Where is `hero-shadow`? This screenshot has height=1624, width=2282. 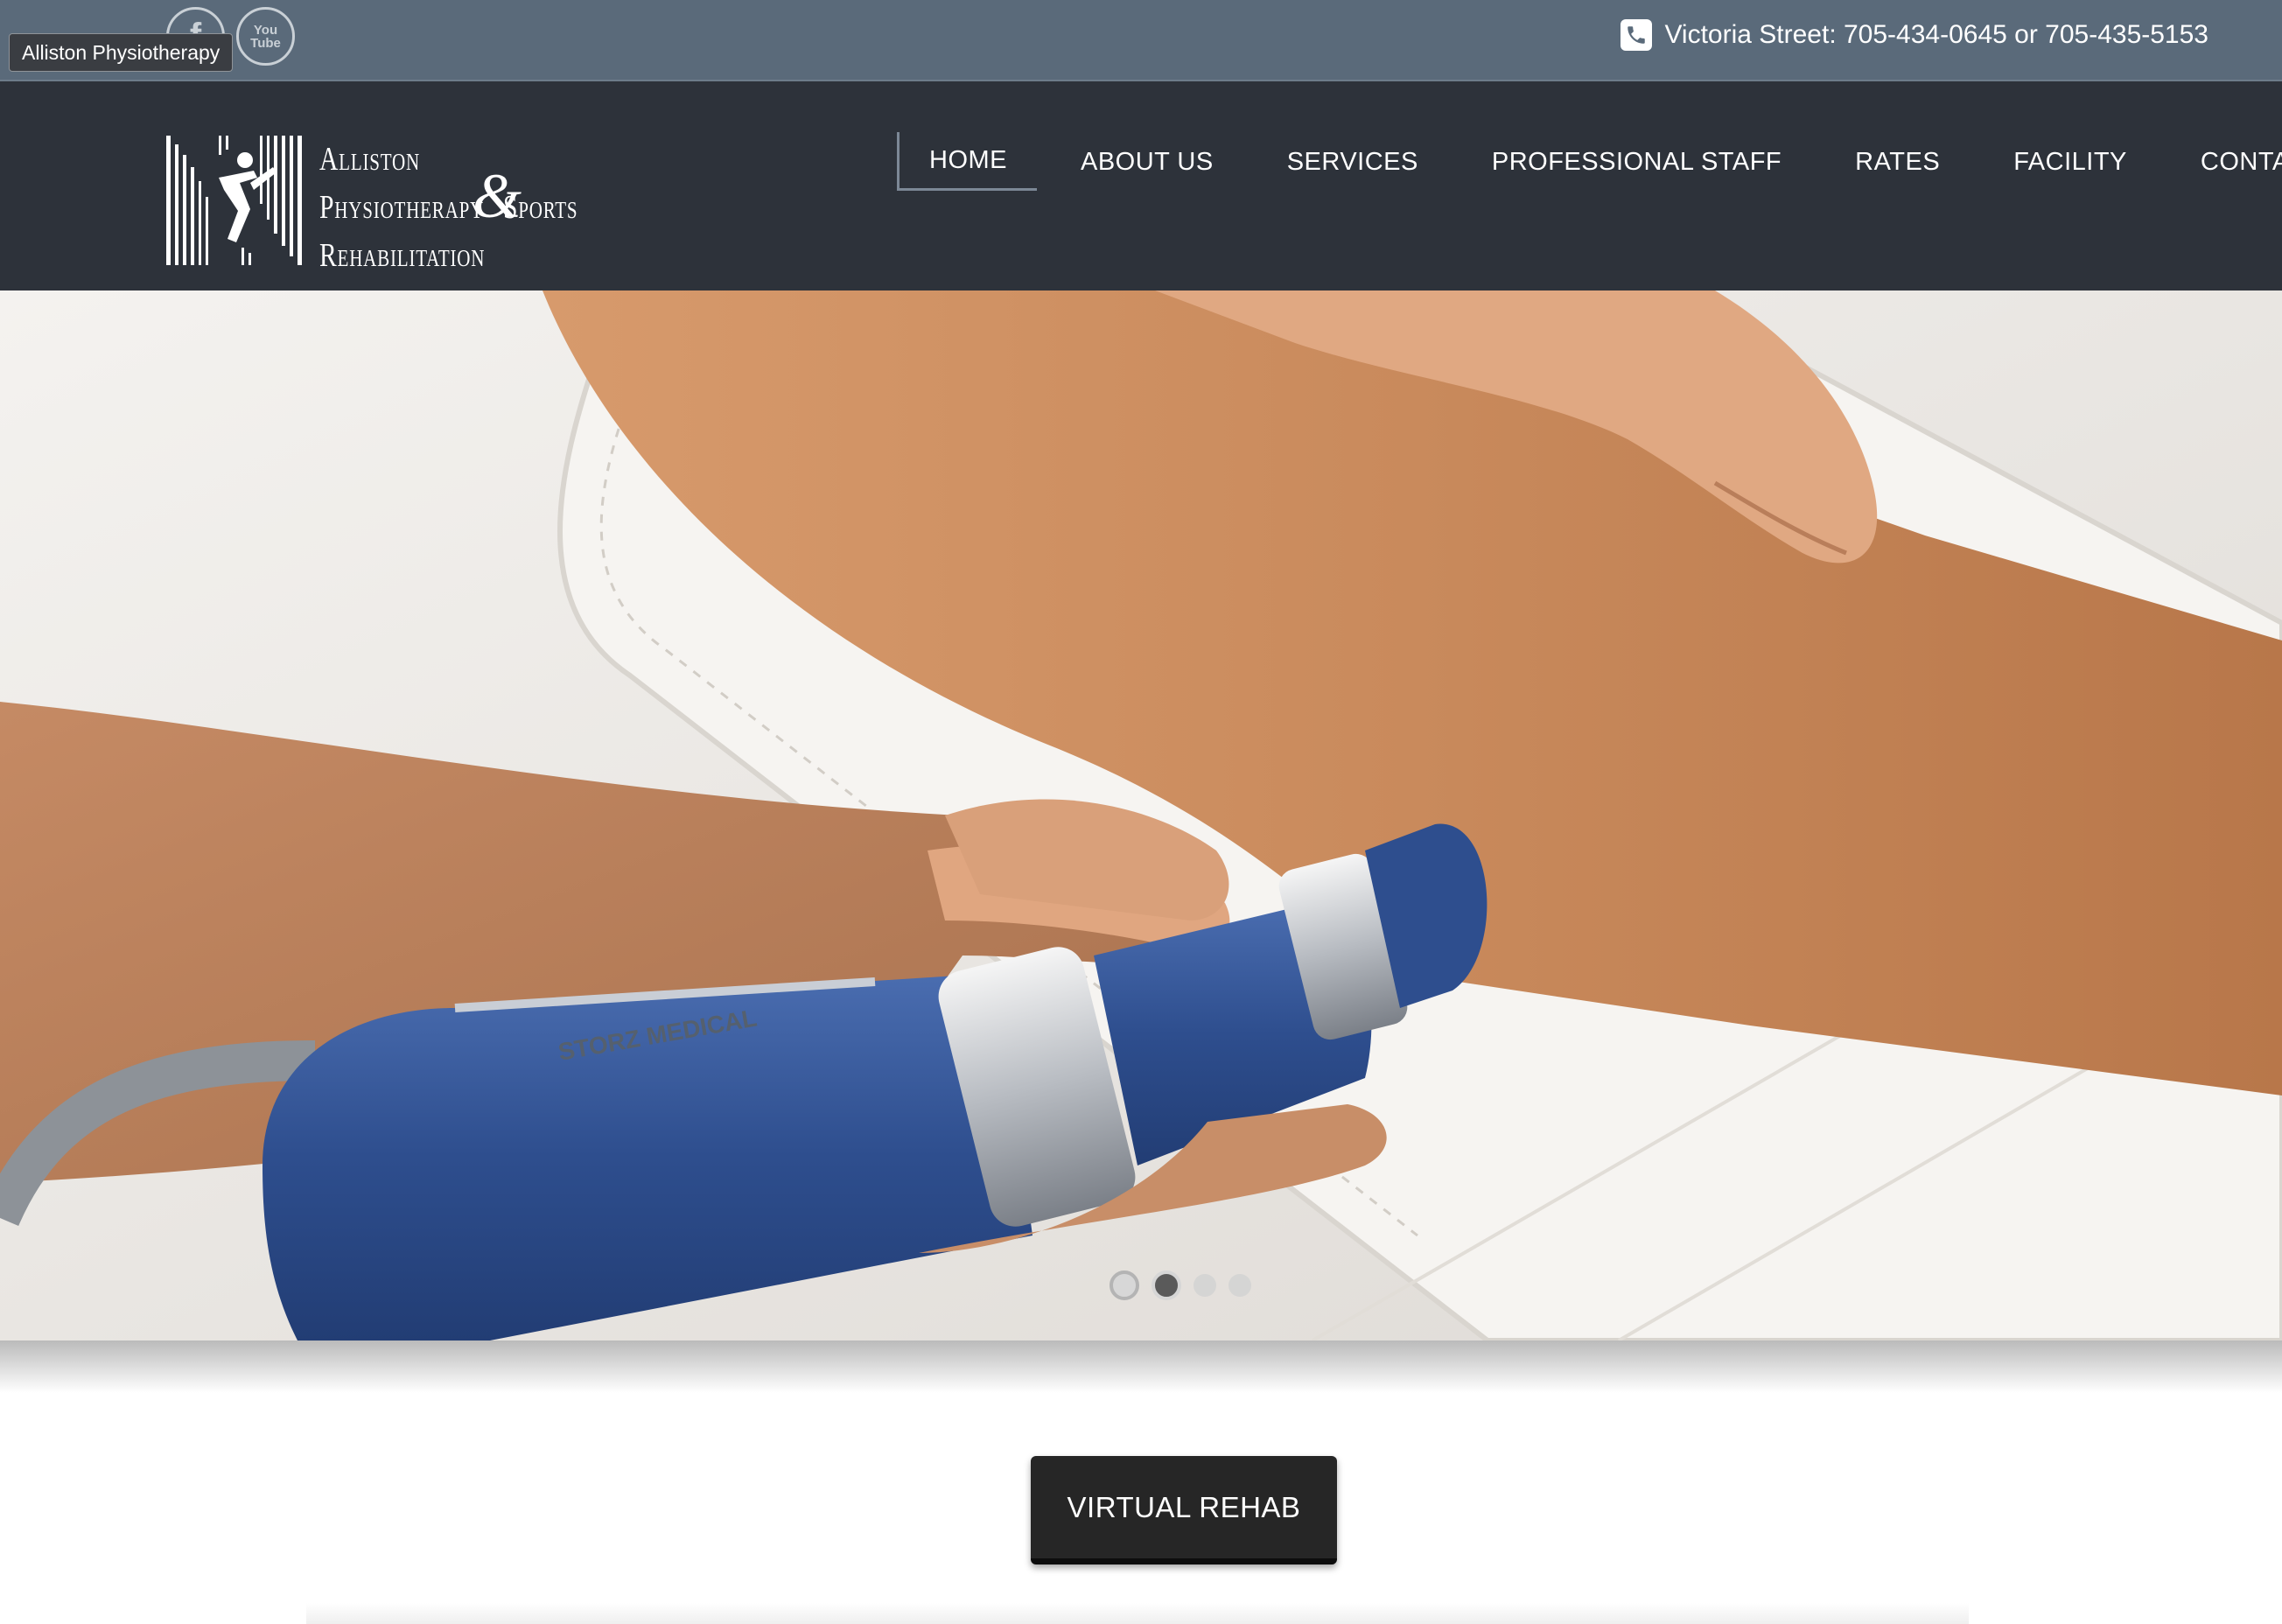
hero-shadow is located at coordinates (1141, 1366).